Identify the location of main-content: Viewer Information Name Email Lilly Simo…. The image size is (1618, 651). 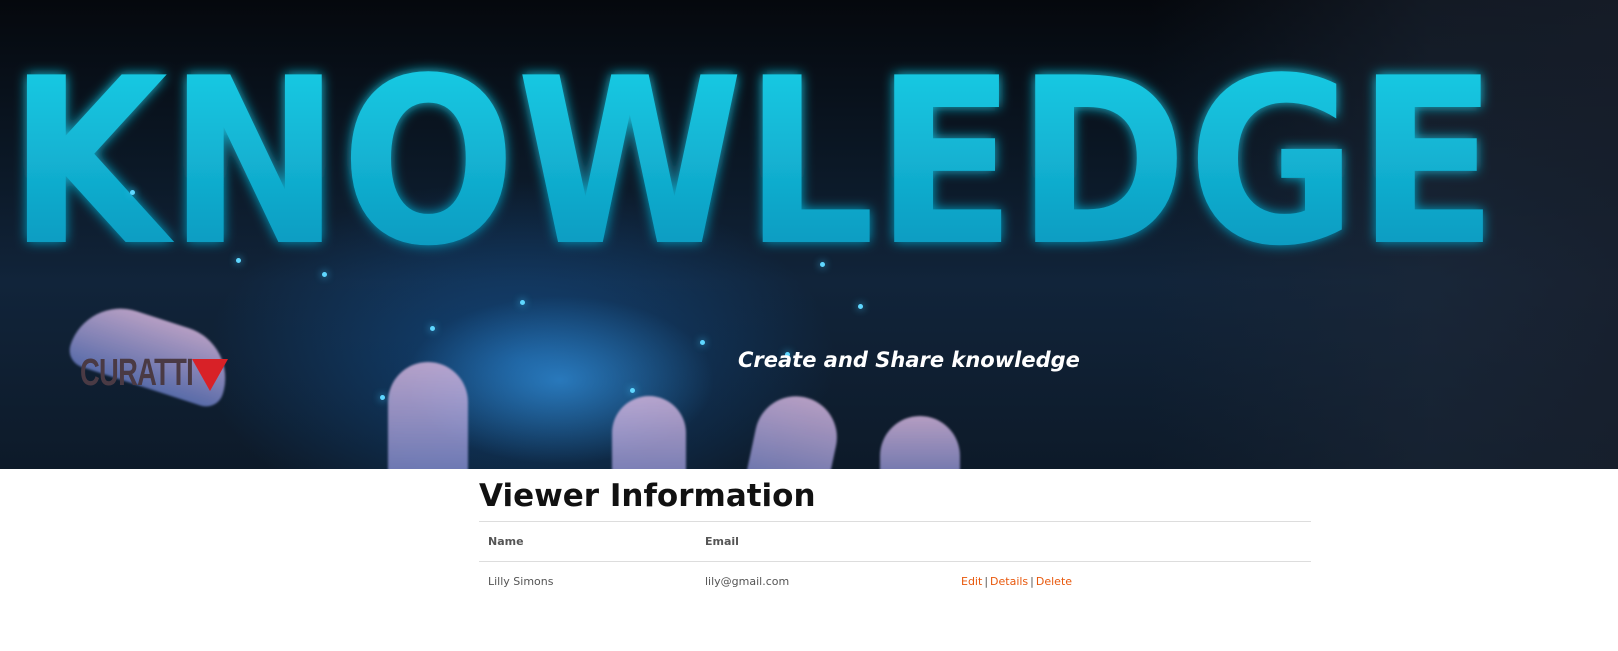
(895, 535).